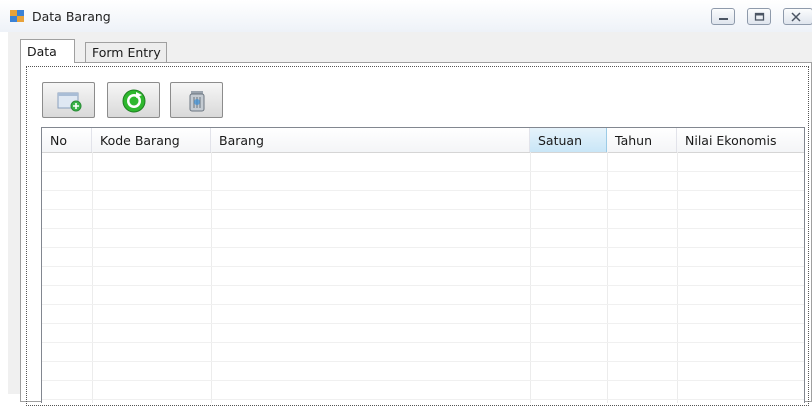 The height and width of the screenshot is (406, 812). I want to click on trash-icon, so click(197, 101).